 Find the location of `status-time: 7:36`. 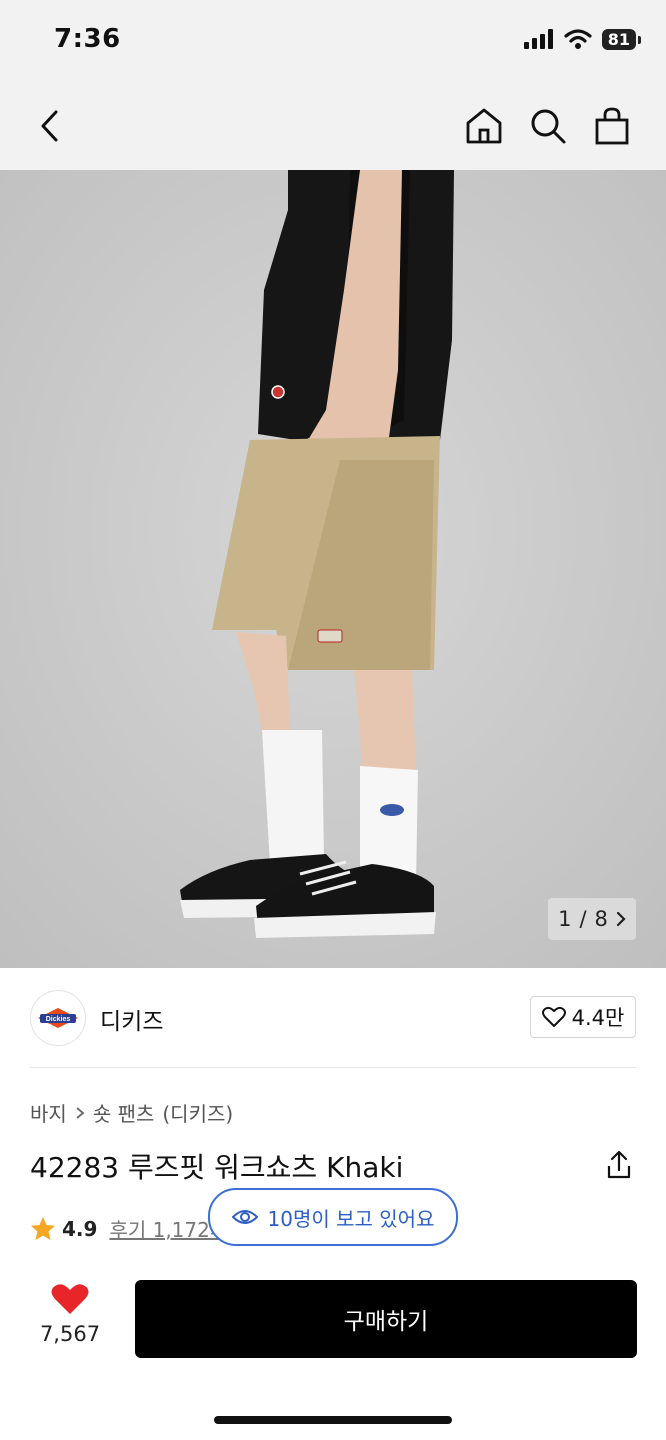

status-time: 7:36 is located at coordinates (87, 39).